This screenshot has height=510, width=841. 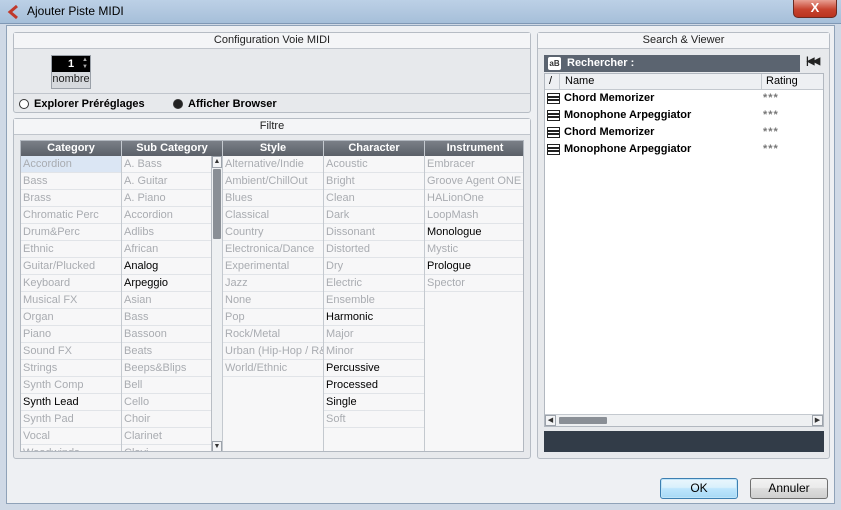 I want to click on filter-item: Strings, so click(x=71, y=368).